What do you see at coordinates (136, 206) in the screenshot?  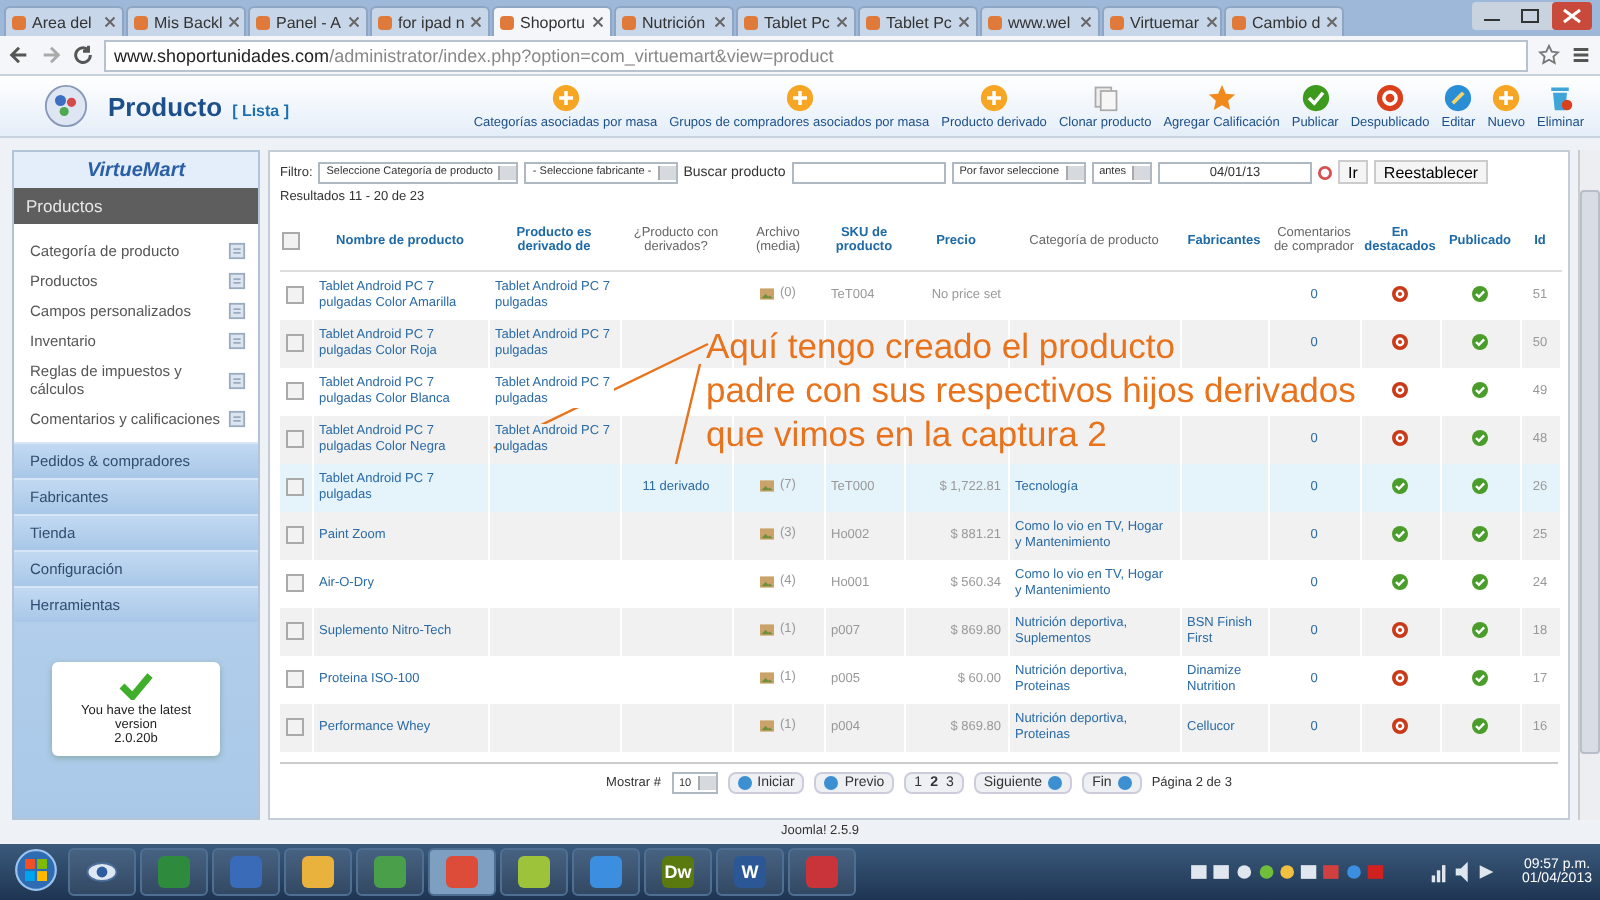 I see `section-header: Productos` at bounding box center [136, 206].